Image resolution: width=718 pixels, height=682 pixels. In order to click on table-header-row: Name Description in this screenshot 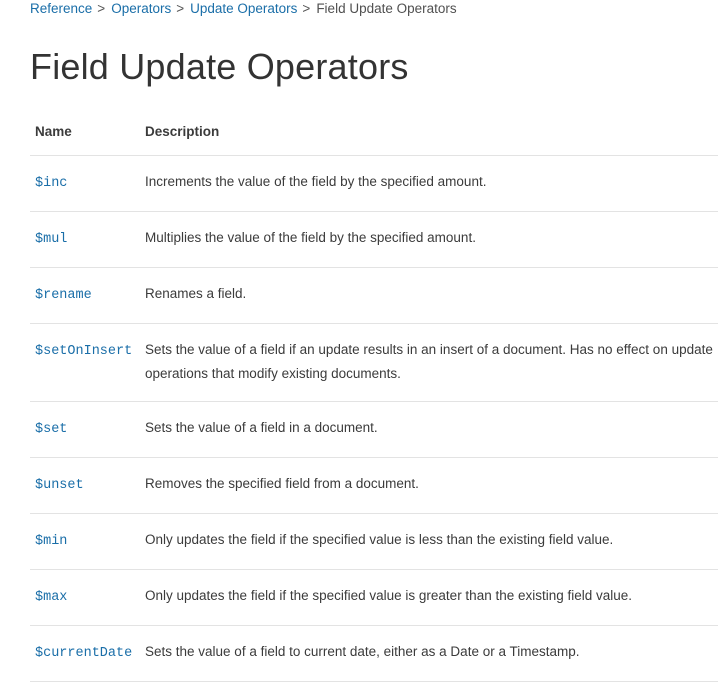, I will do `click(374, 131)`.